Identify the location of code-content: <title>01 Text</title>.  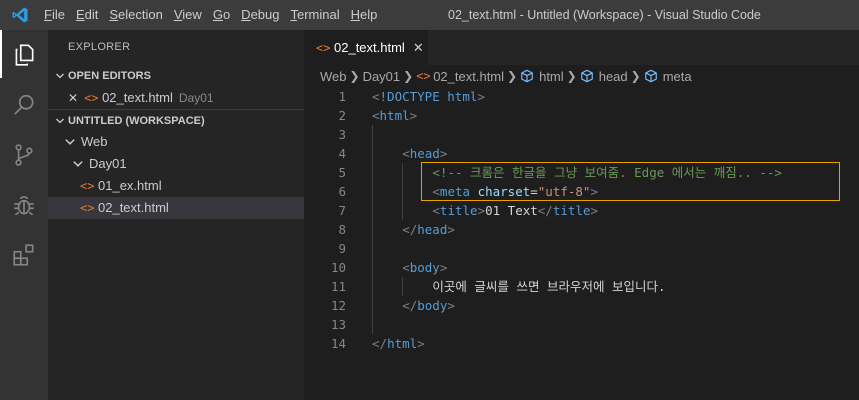
(515, 210).